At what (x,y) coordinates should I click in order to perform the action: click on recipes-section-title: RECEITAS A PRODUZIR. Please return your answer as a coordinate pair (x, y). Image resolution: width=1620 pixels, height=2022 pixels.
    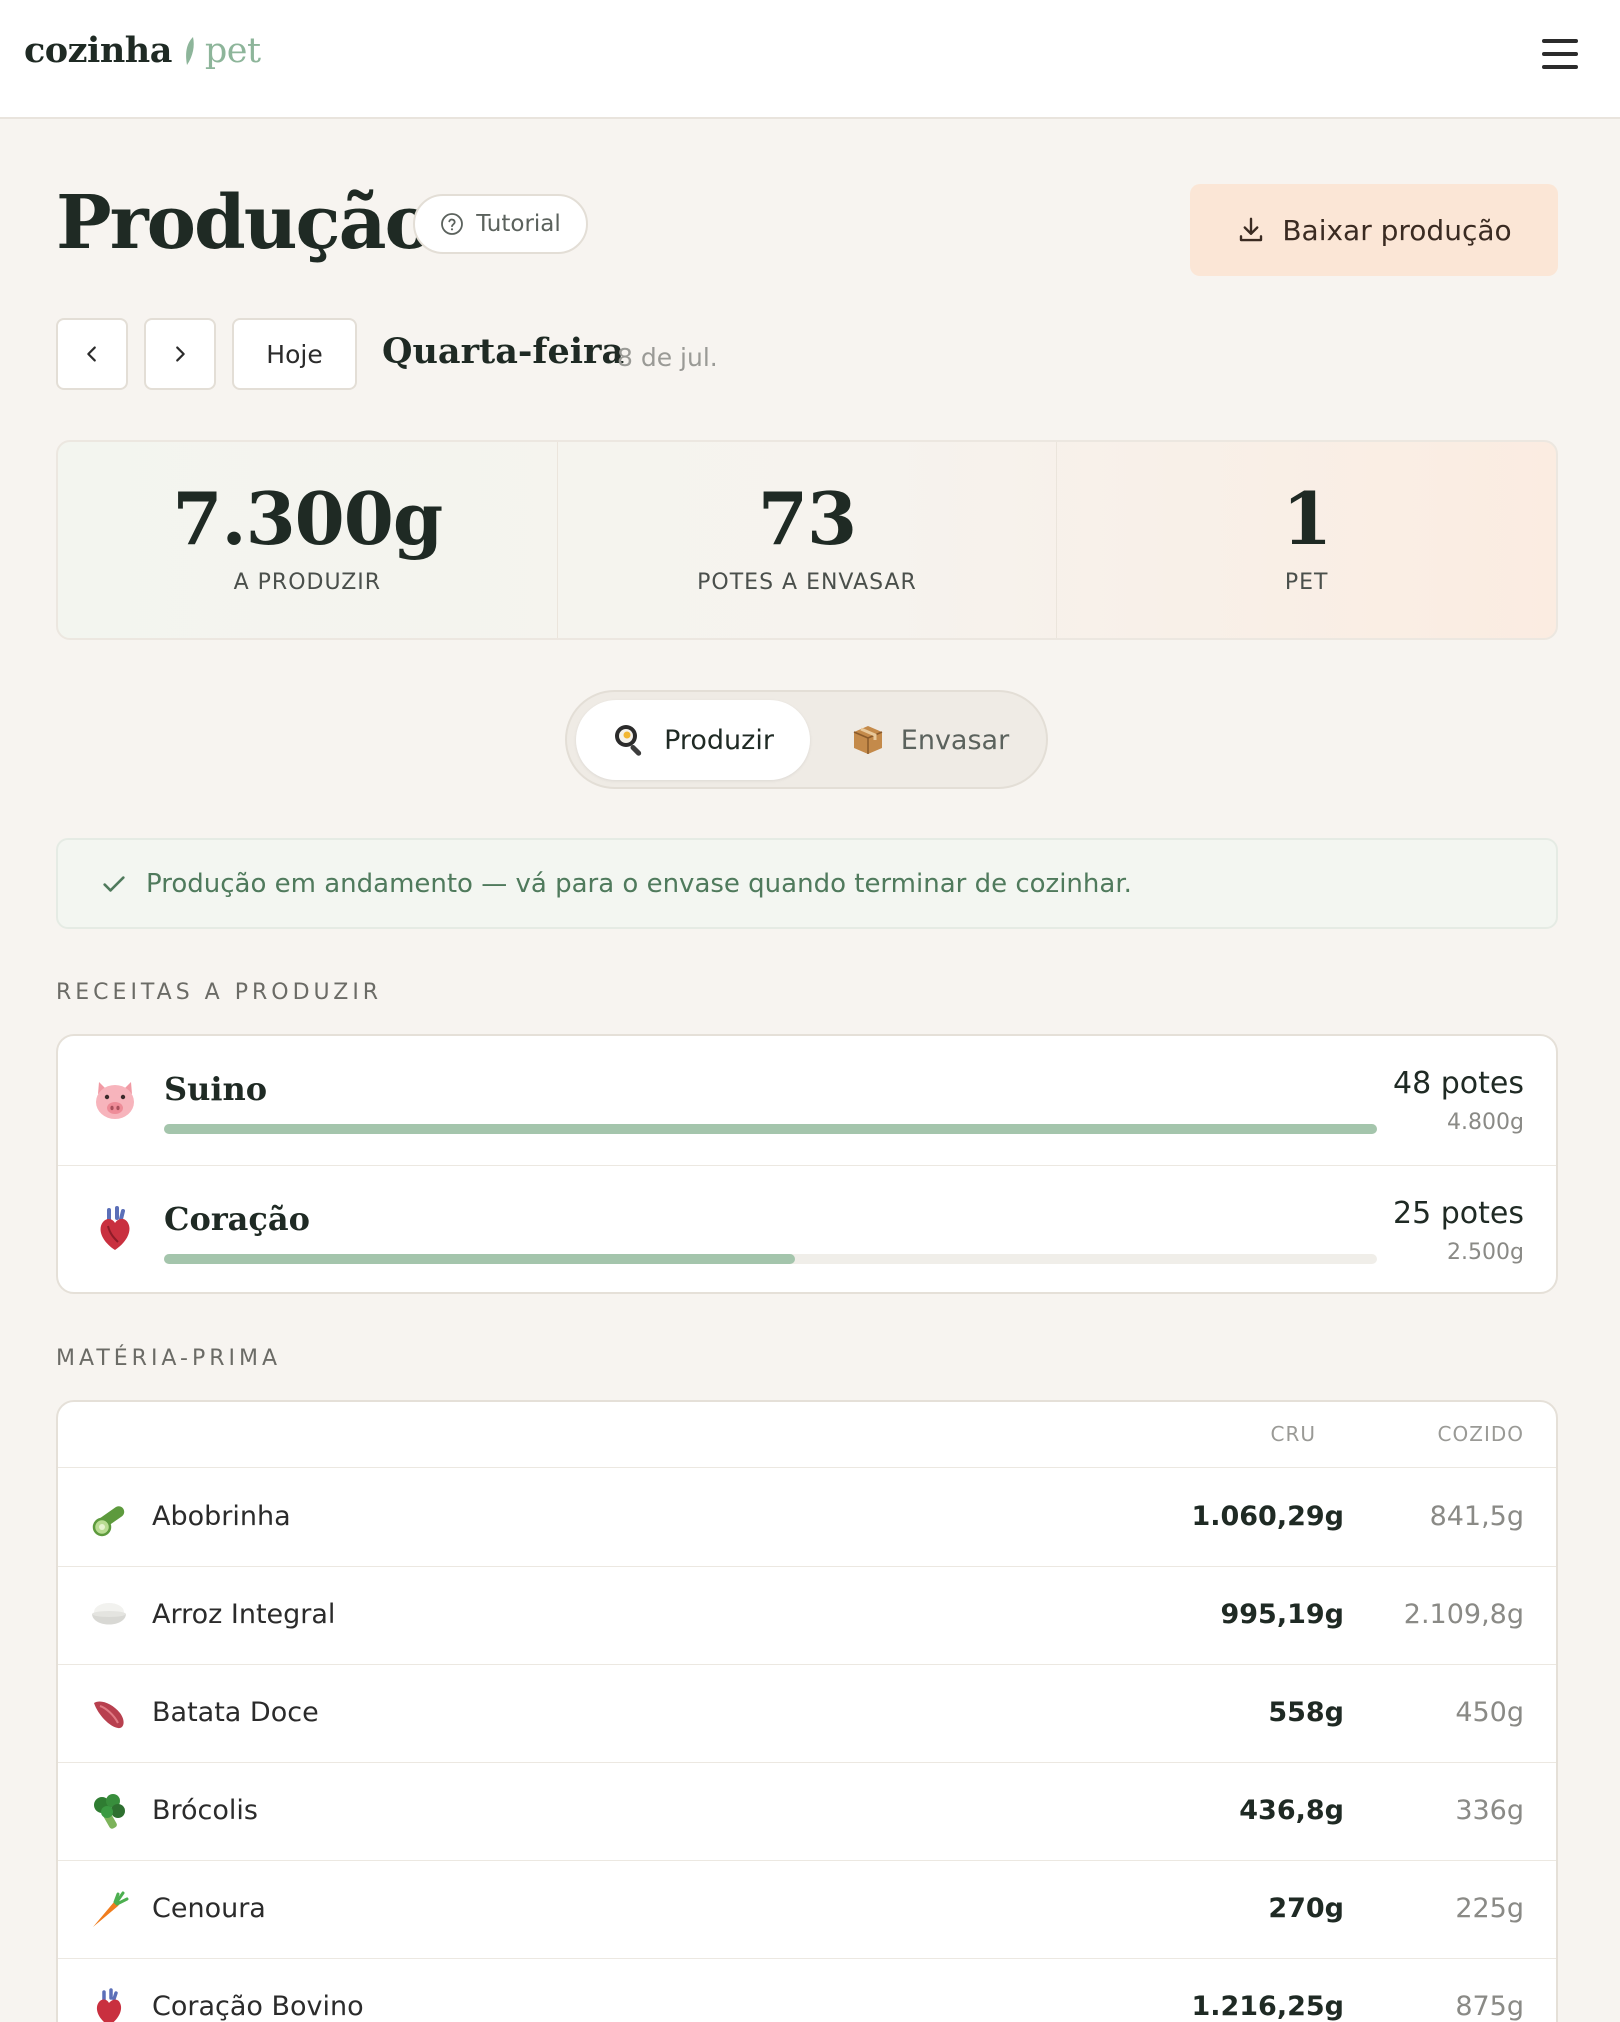
    Looking at the image, I should click on (219, 992).